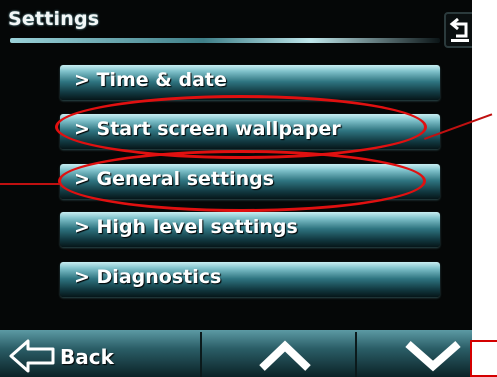 This screenshot has height=377, width=497. Describe the element at coordinates (148, 277) in the screenshot. I see `menu-item-label: > Diagnostics` at that location.